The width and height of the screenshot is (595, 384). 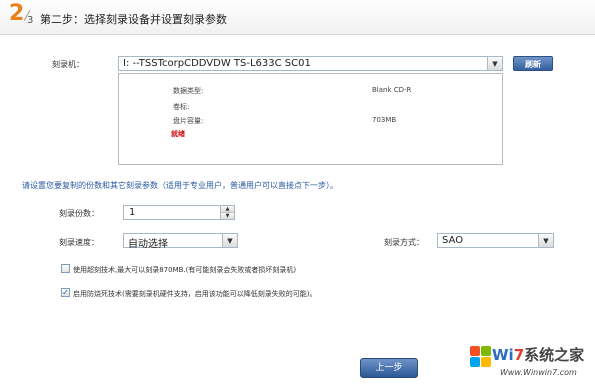 What do you see at coordinates (384, 120) in the screenshot?
I see `capacity-value: 703MB` at bounding box center [384, 120].